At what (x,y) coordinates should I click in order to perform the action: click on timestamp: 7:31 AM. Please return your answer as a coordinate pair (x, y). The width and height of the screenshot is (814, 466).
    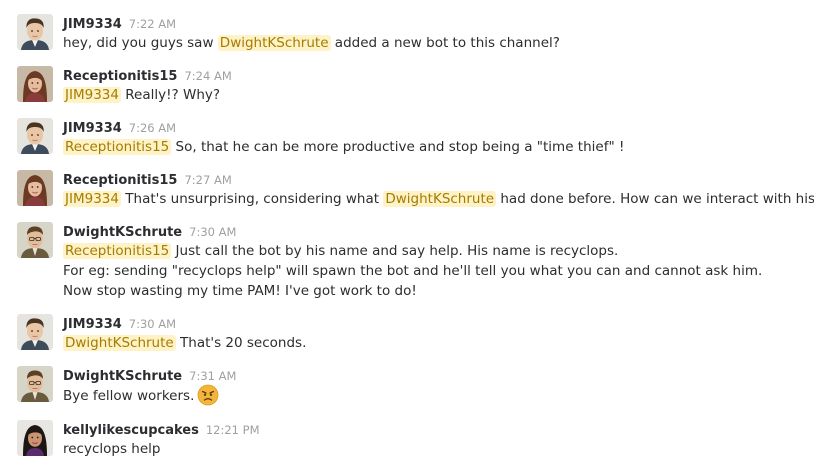
    Looking at the image, I should click on (212, 376).